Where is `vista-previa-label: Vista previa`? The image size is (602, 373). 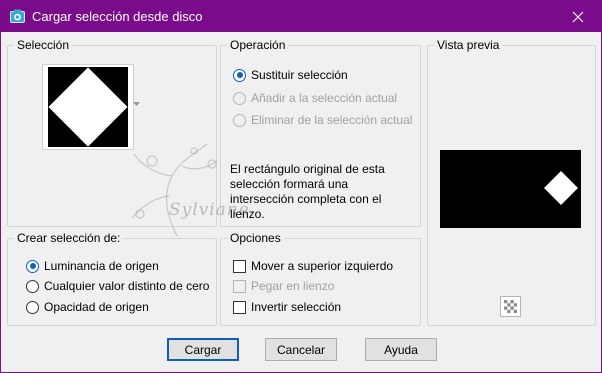
vista-previa-label: Vista previa is located at coordinates (468, 45).